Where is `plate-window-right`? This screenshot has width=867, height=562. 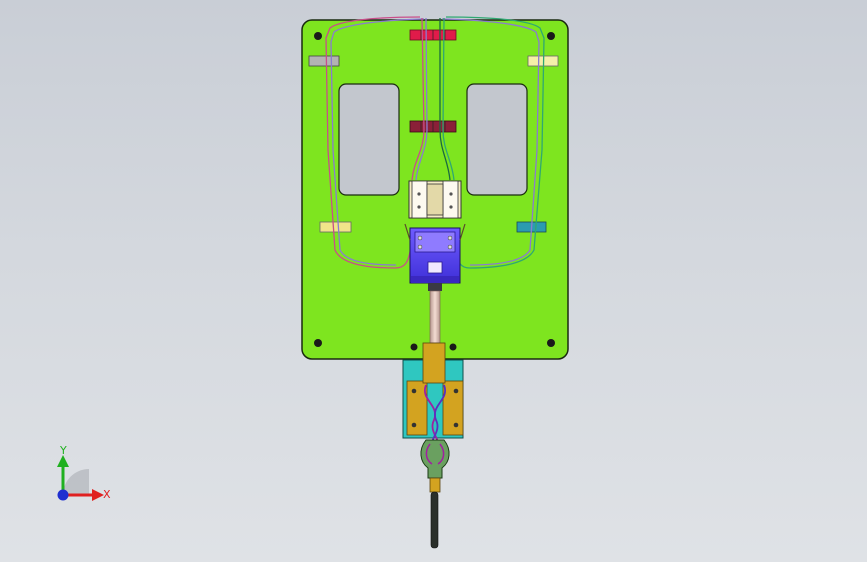
plate-window-right is located at coordinates (497, 139).